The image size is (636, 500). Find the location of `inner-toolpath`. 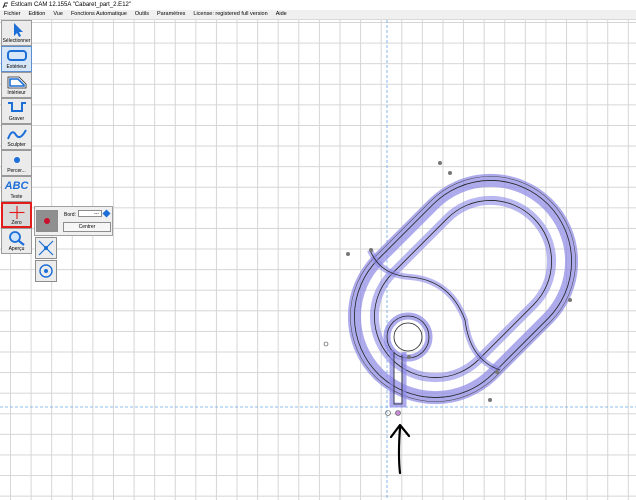

inner-toolpath is located at coordinates (463, 289).